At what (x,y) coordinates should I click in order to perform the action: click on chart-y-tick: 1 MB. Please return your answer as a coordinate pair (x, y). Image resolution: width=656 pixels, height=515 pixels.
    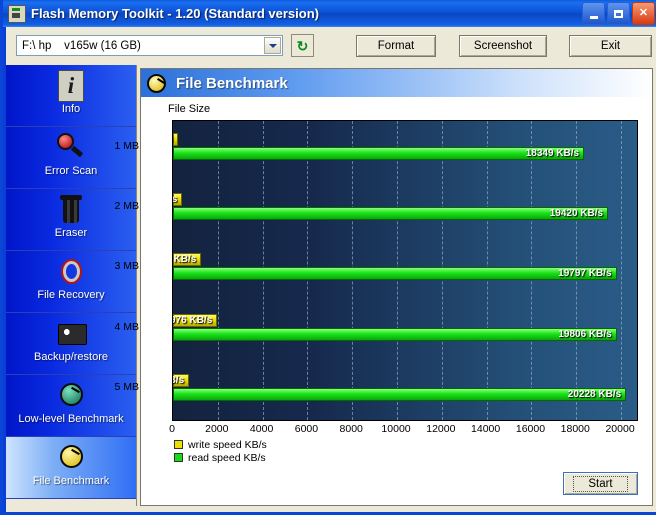
    Looking at the image, I should click on (126, 146).